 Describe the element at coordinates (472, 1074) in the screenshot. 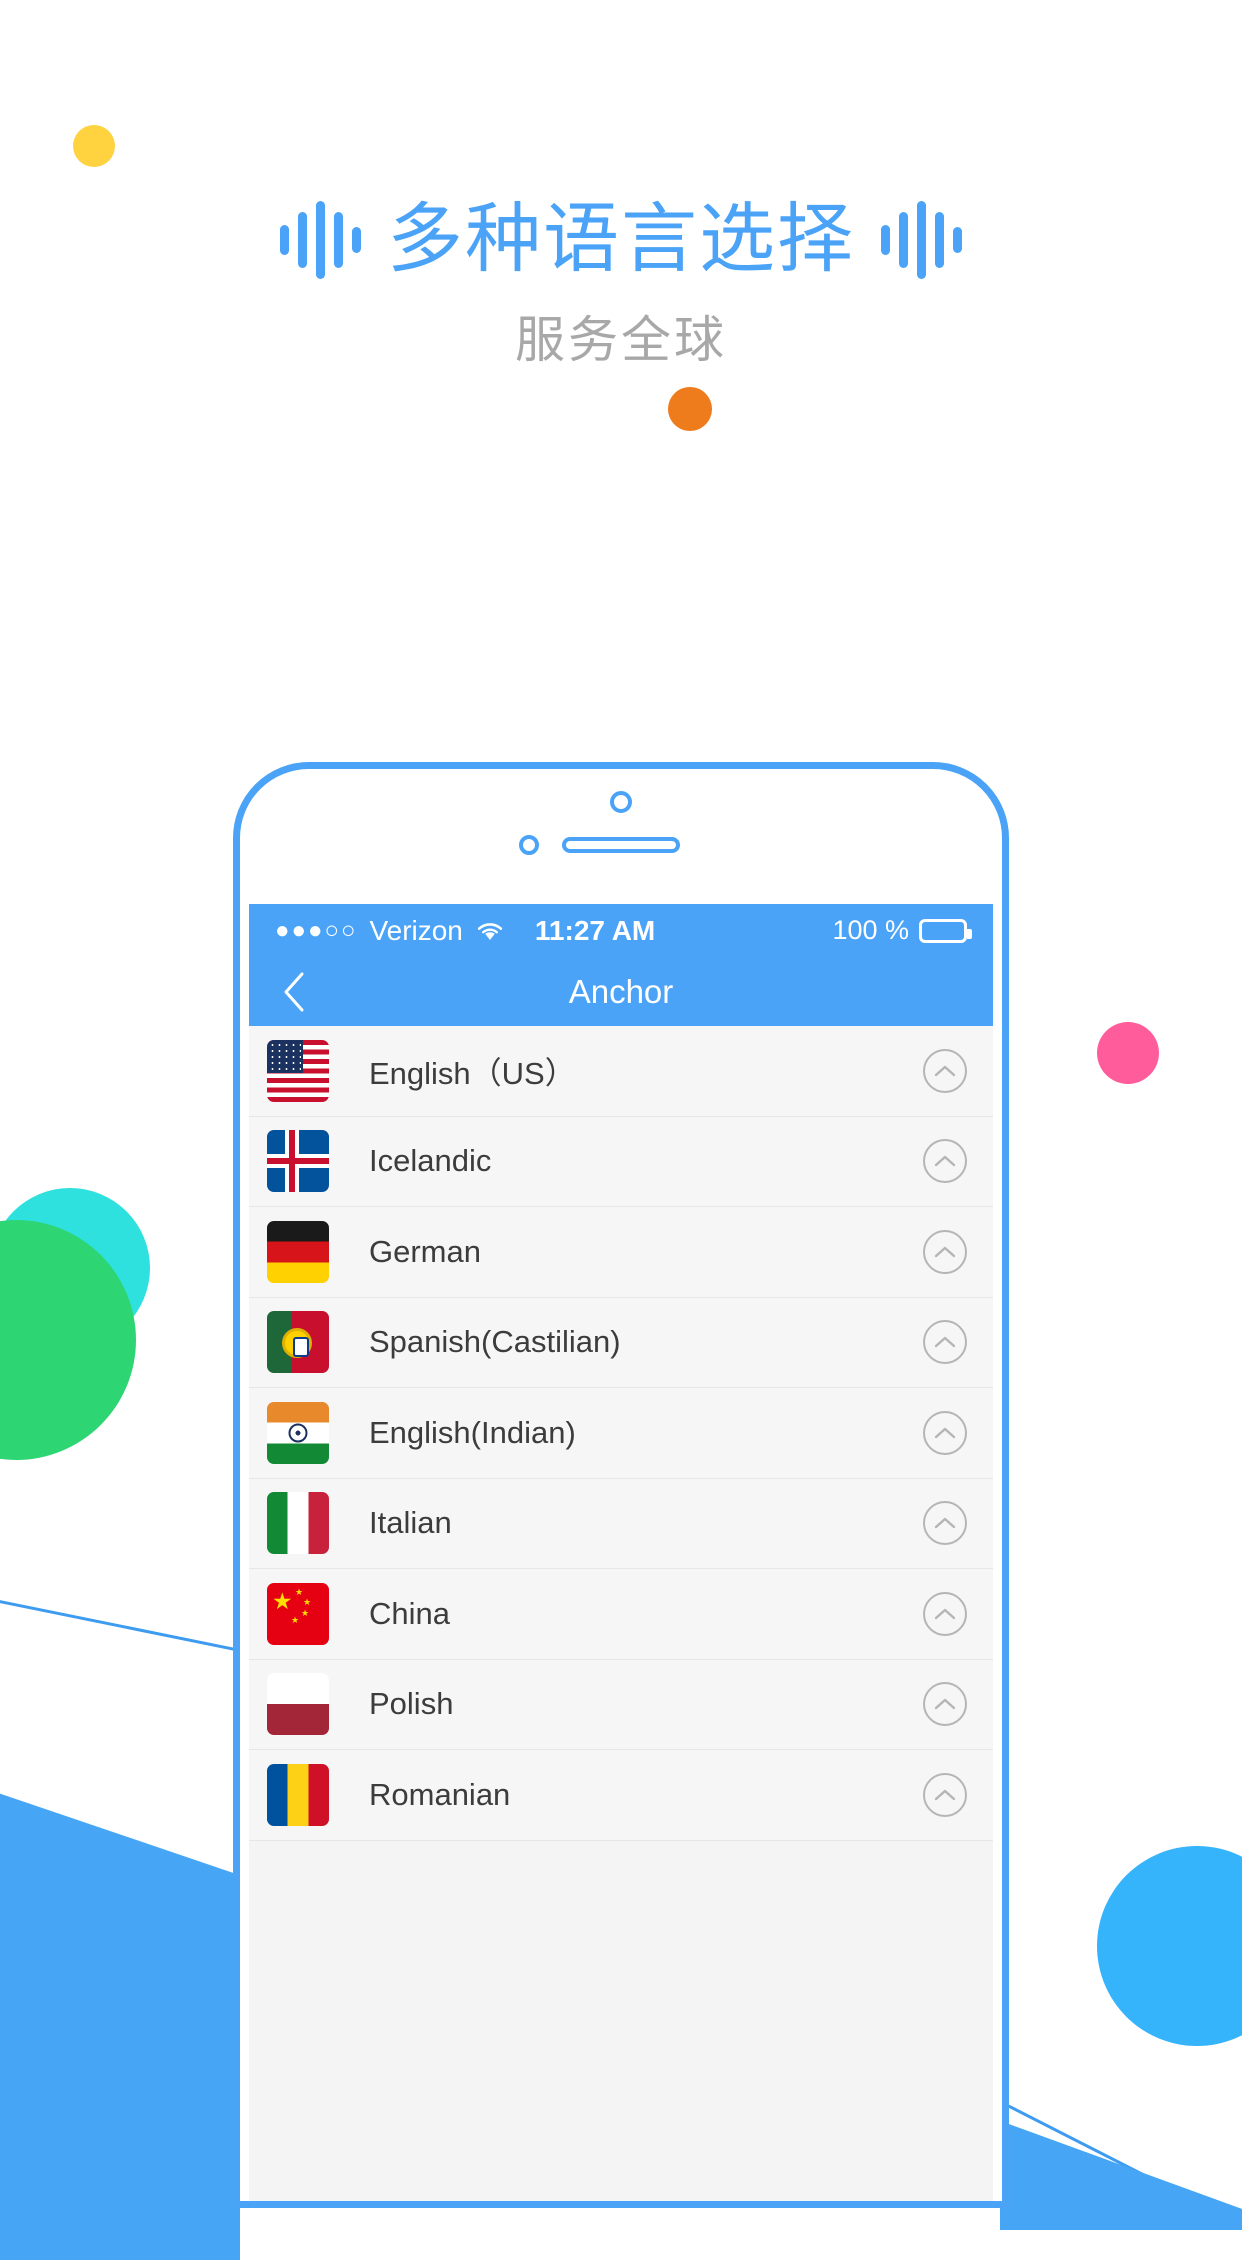

I see `language-label: English（US）` at that location.